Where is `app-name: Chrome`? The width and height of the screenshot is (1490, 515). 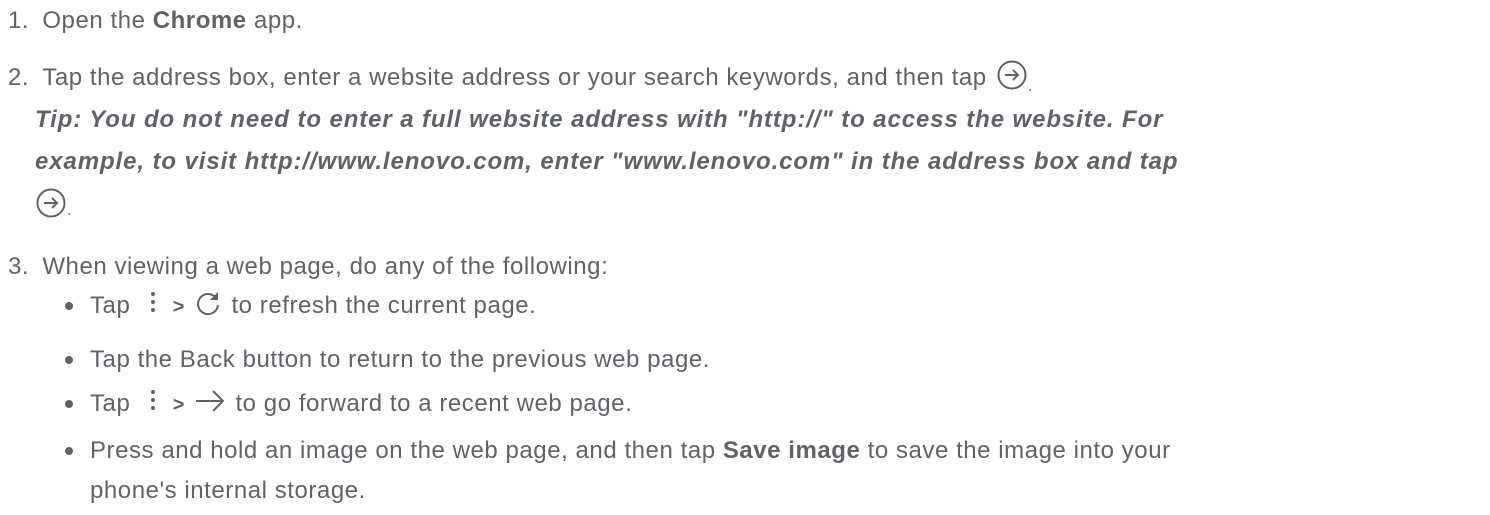
app-name: Chrome is located at coordinates (199, 20).